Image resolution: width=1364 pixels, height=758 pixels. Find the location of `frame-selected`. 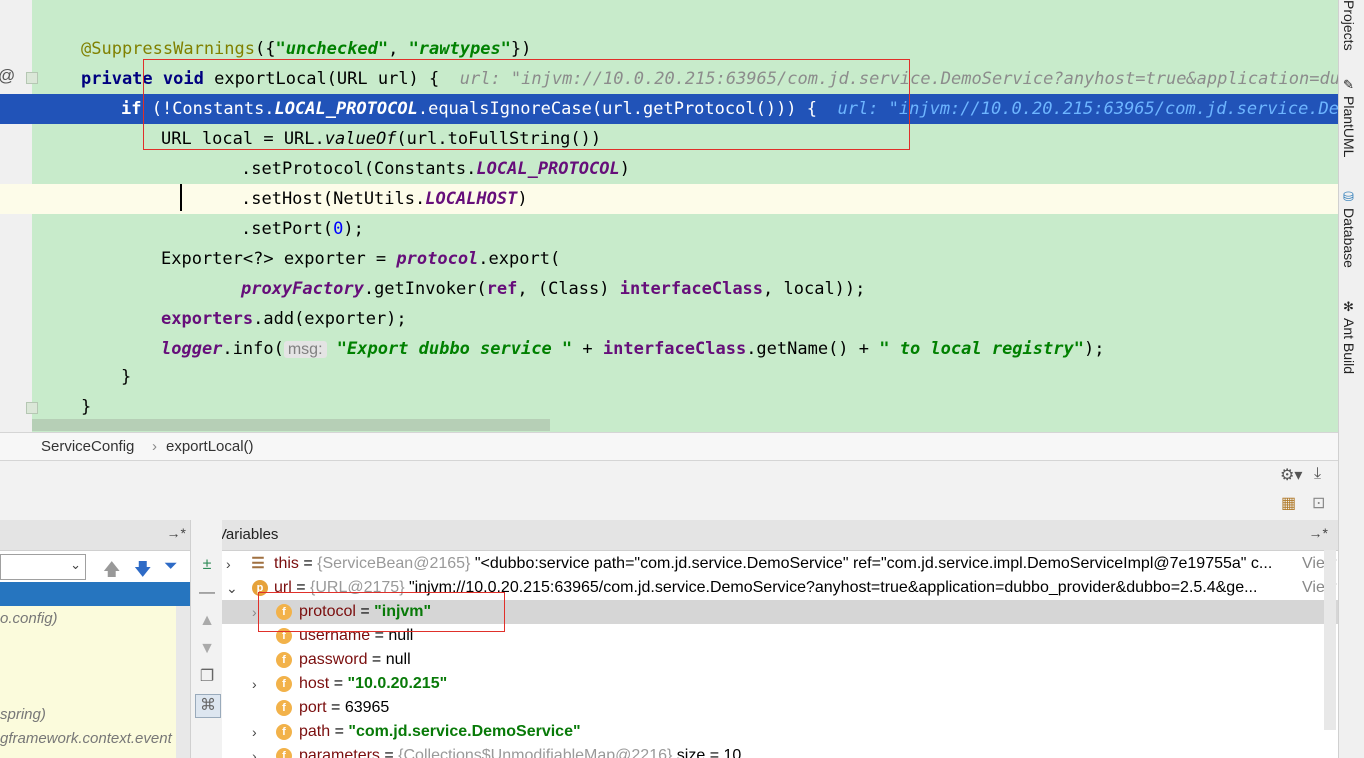

frame-selected is located at coordinates (95, 594).